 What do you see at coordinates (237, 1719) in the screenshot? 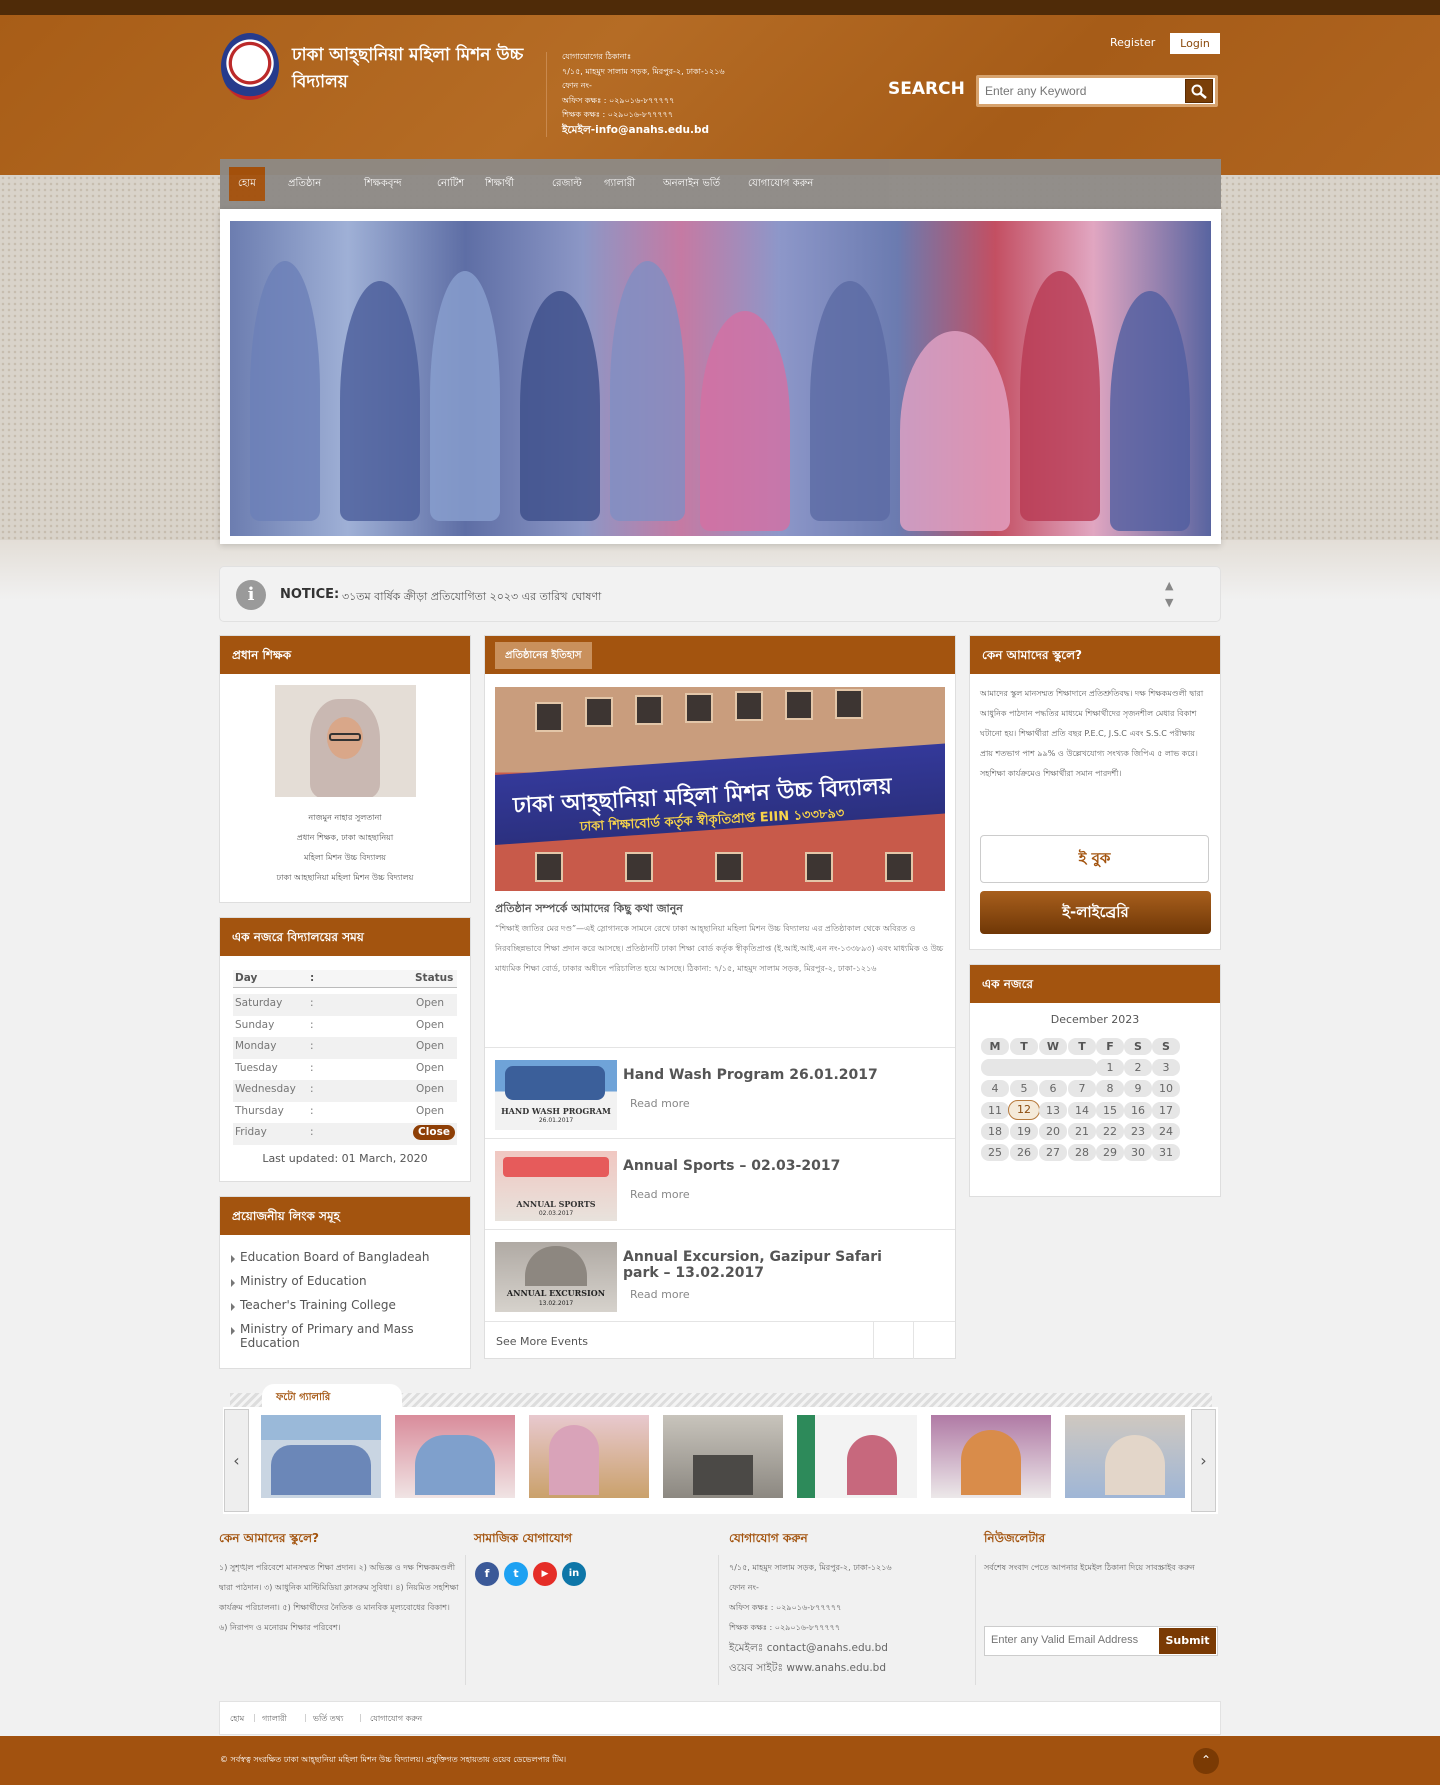
I see `footer-link-home: হোম` at bounding box center [237, 1719].